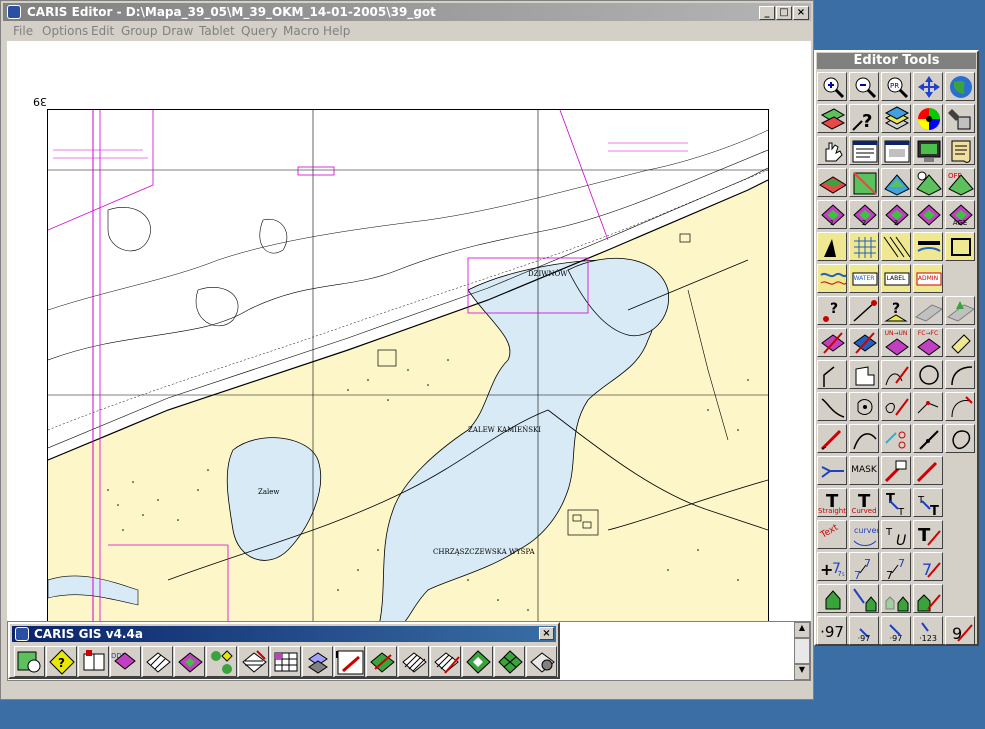 The height and width of the screenshot is (729, 985). What do you see at coordinates (413, 661) in the screenshot?
I see `gis-lines-icon` at bounding box center [413, 661].